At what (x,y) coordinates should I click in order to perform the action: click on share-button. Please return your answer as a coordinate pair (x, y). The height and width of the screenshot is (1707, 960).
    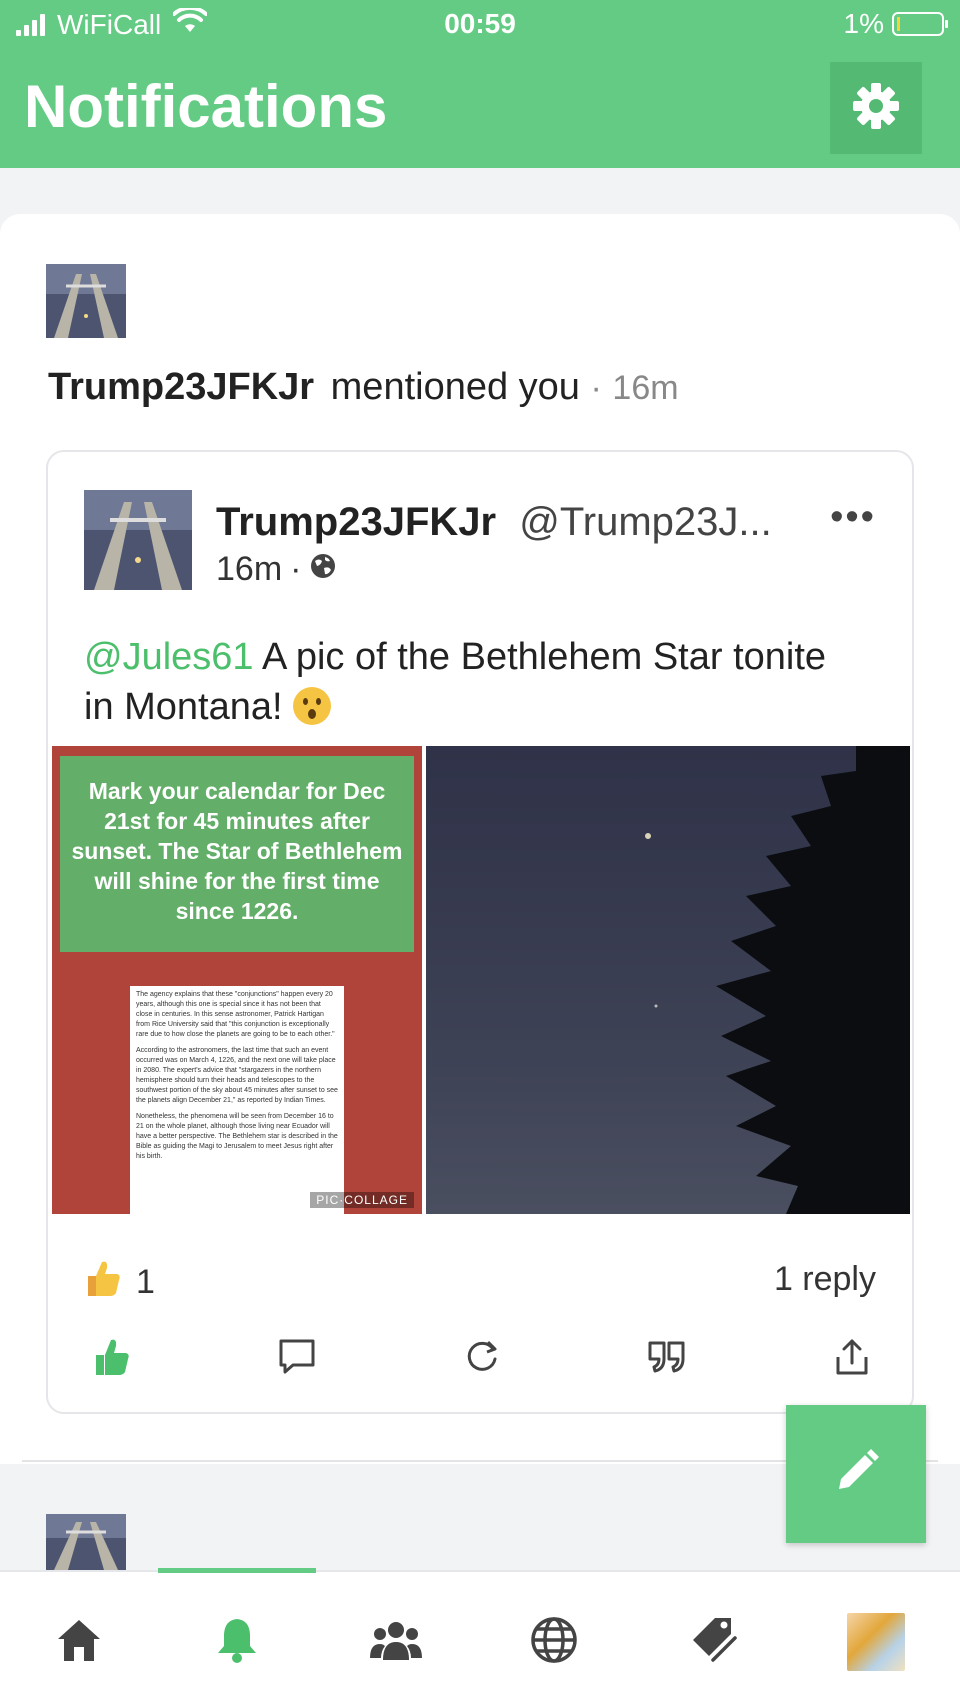
    Looking at the image, I should click on (852, 1359).